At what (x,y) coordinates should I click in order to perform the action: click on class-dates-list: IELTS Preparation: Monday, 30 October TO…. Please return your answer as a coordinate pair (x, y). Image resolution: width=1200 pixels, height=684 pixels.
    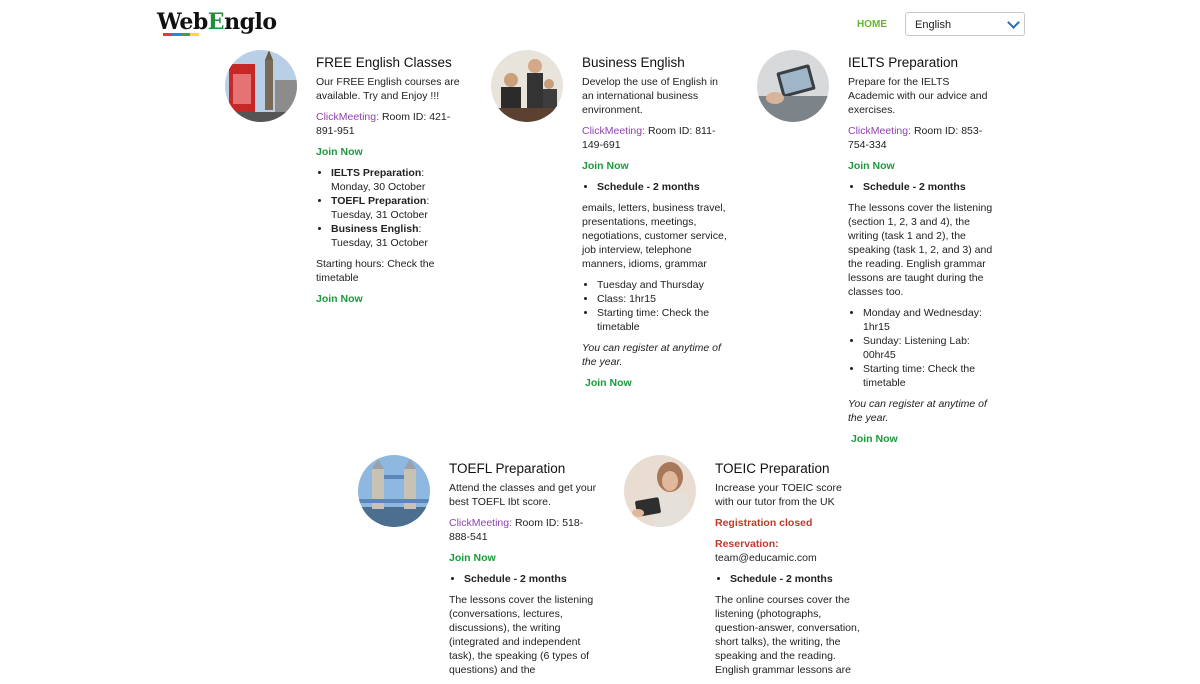
    Looking at the image, I should click on (390, 208).